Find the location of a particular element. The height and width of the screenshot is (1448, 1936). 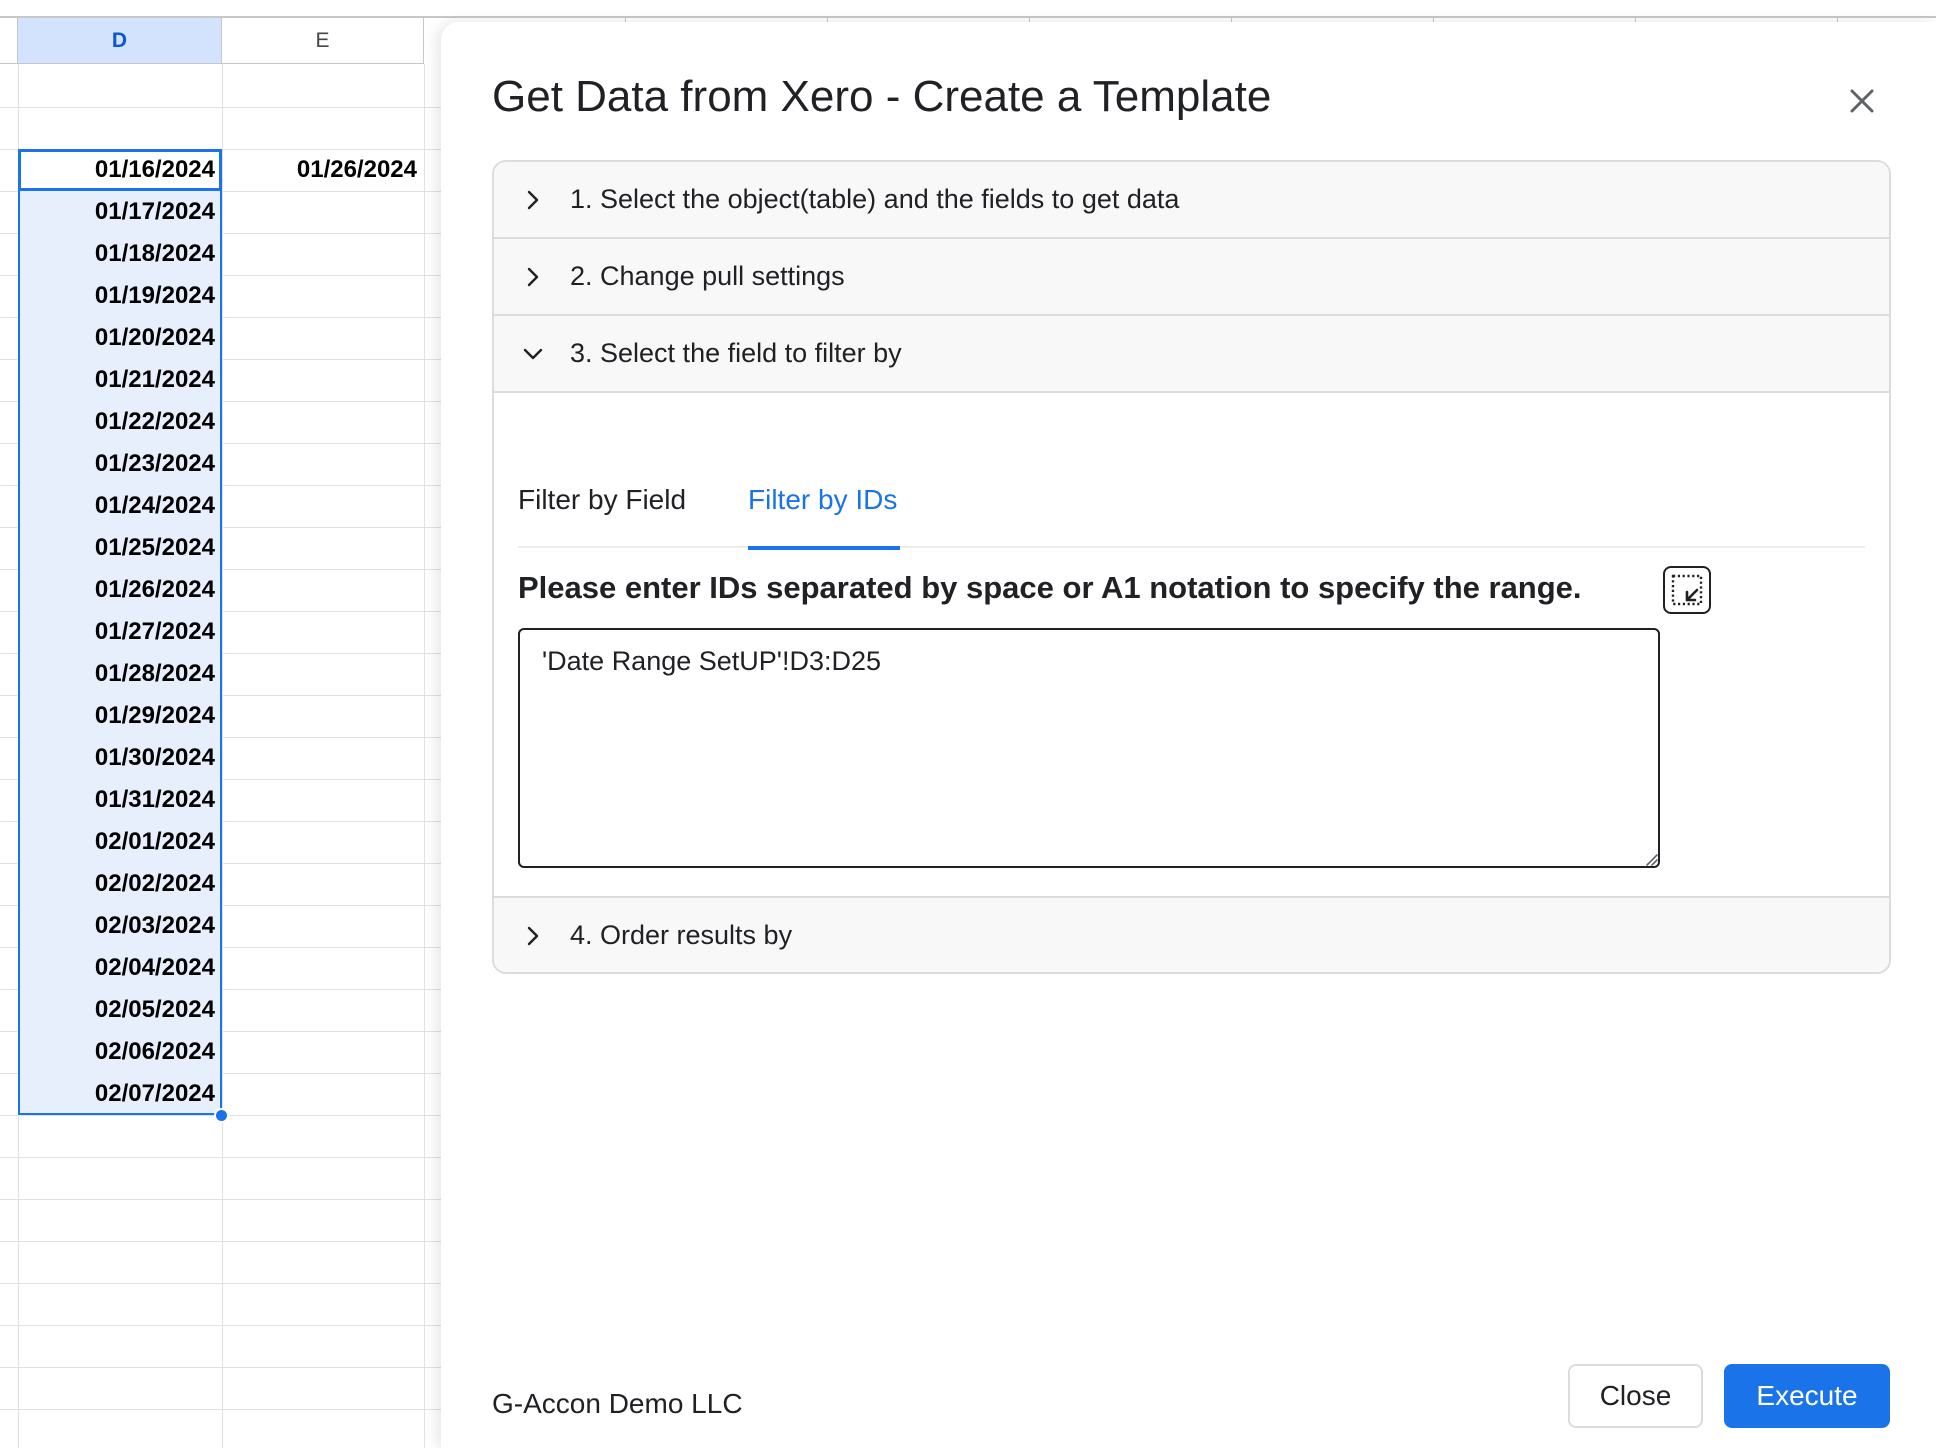

cell-d10: 01/23/2024 is located at coordinates (120, 464).